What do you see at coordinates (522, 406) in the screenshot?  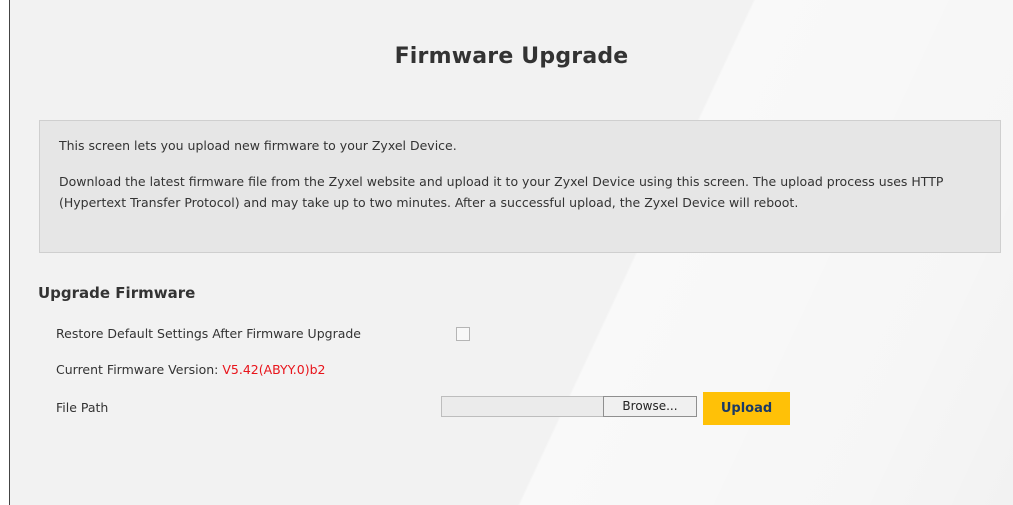 I see `file-path-input` at bounding box center [522, 406].